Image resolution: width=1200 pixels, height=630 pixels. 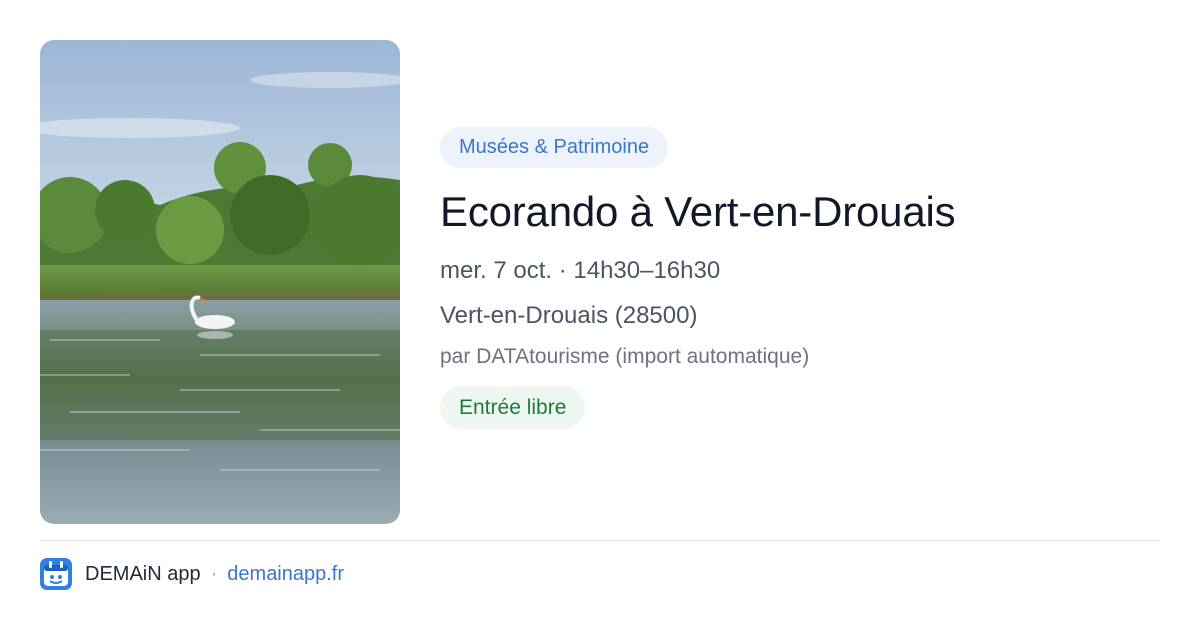 What do you see at coordinates (698, 211) in the screenshot?
I see `event-title: Ecorando à Vert-en-Drouais` at bounding box center [698, 211].